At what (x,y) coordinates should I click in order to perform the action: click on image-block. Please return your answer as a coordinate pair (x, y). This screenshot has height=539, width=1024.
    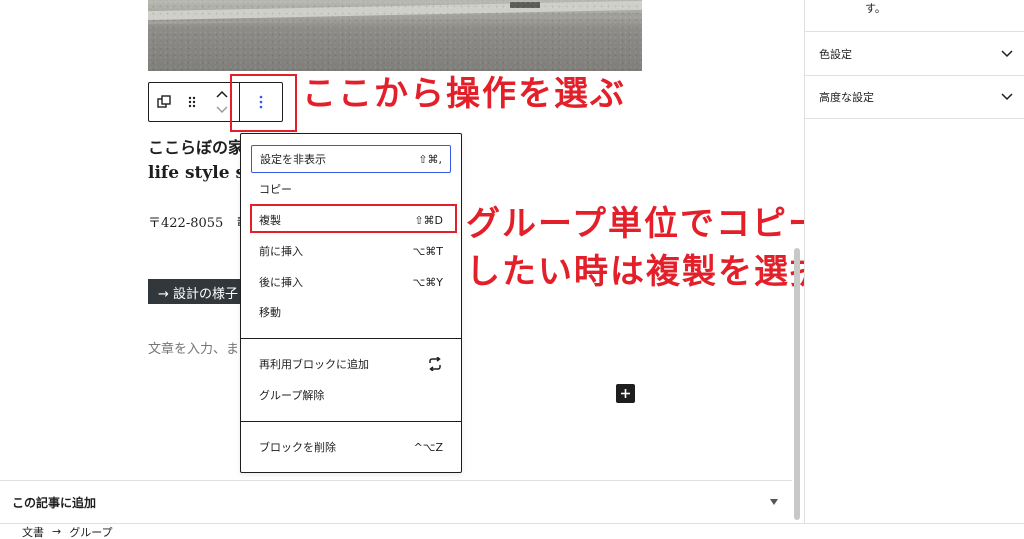
    Looking at the image, I should click on (395, 35).